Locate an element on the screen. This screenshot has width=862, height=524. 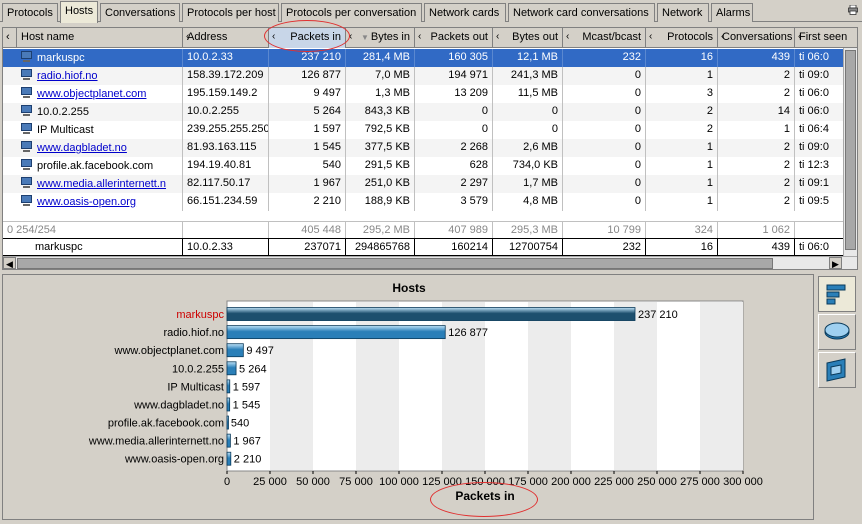
category-label: 10.0.2.255 is located at coordinates (198, 369).